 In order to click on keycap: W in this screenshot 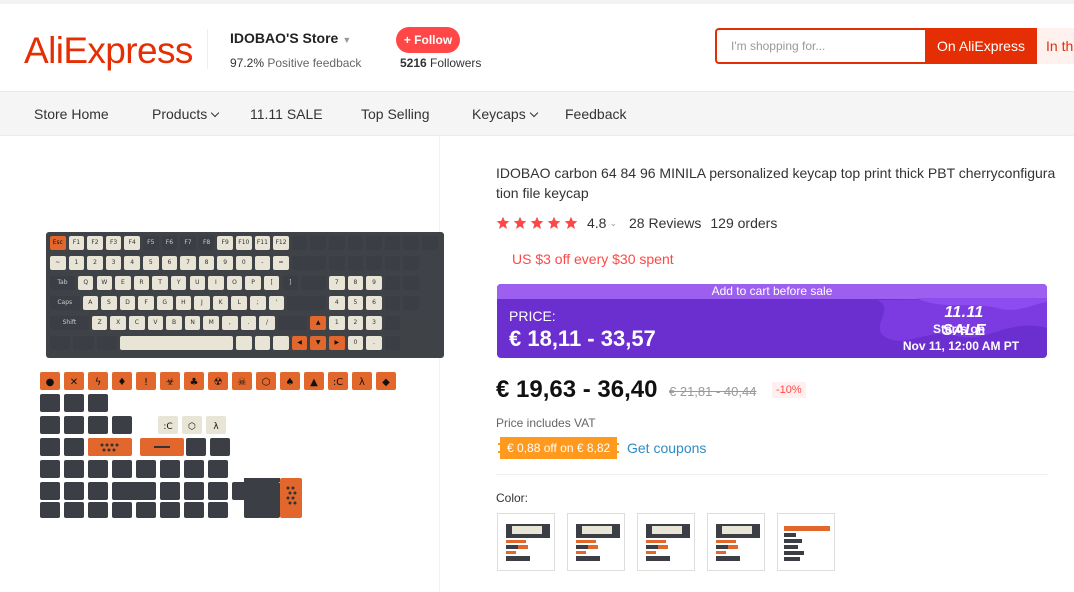, I will do `click(104, 283)`.